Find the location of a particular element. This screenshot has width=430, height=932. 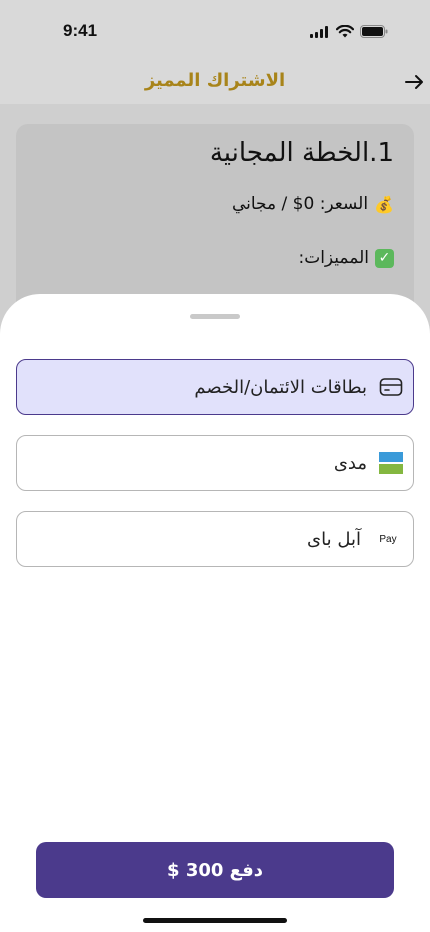

battery-icon is located at coordinates (374, 31).